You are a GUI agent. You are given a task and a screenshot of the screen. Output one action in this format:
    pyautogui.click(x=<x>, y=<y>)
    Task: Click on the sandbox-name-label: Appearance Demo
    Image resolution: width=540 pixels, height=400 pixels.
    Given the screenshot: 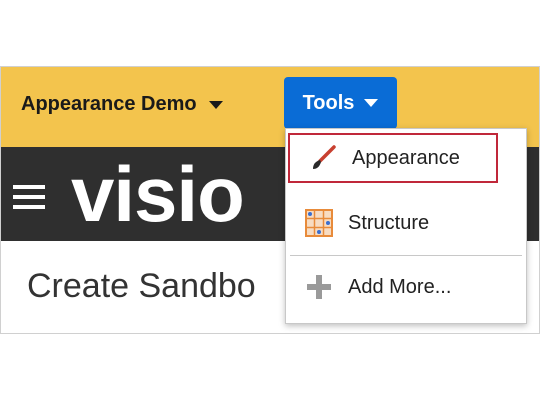 What is the action you would take?
    pyautogui.click(x=109, y=104)
    